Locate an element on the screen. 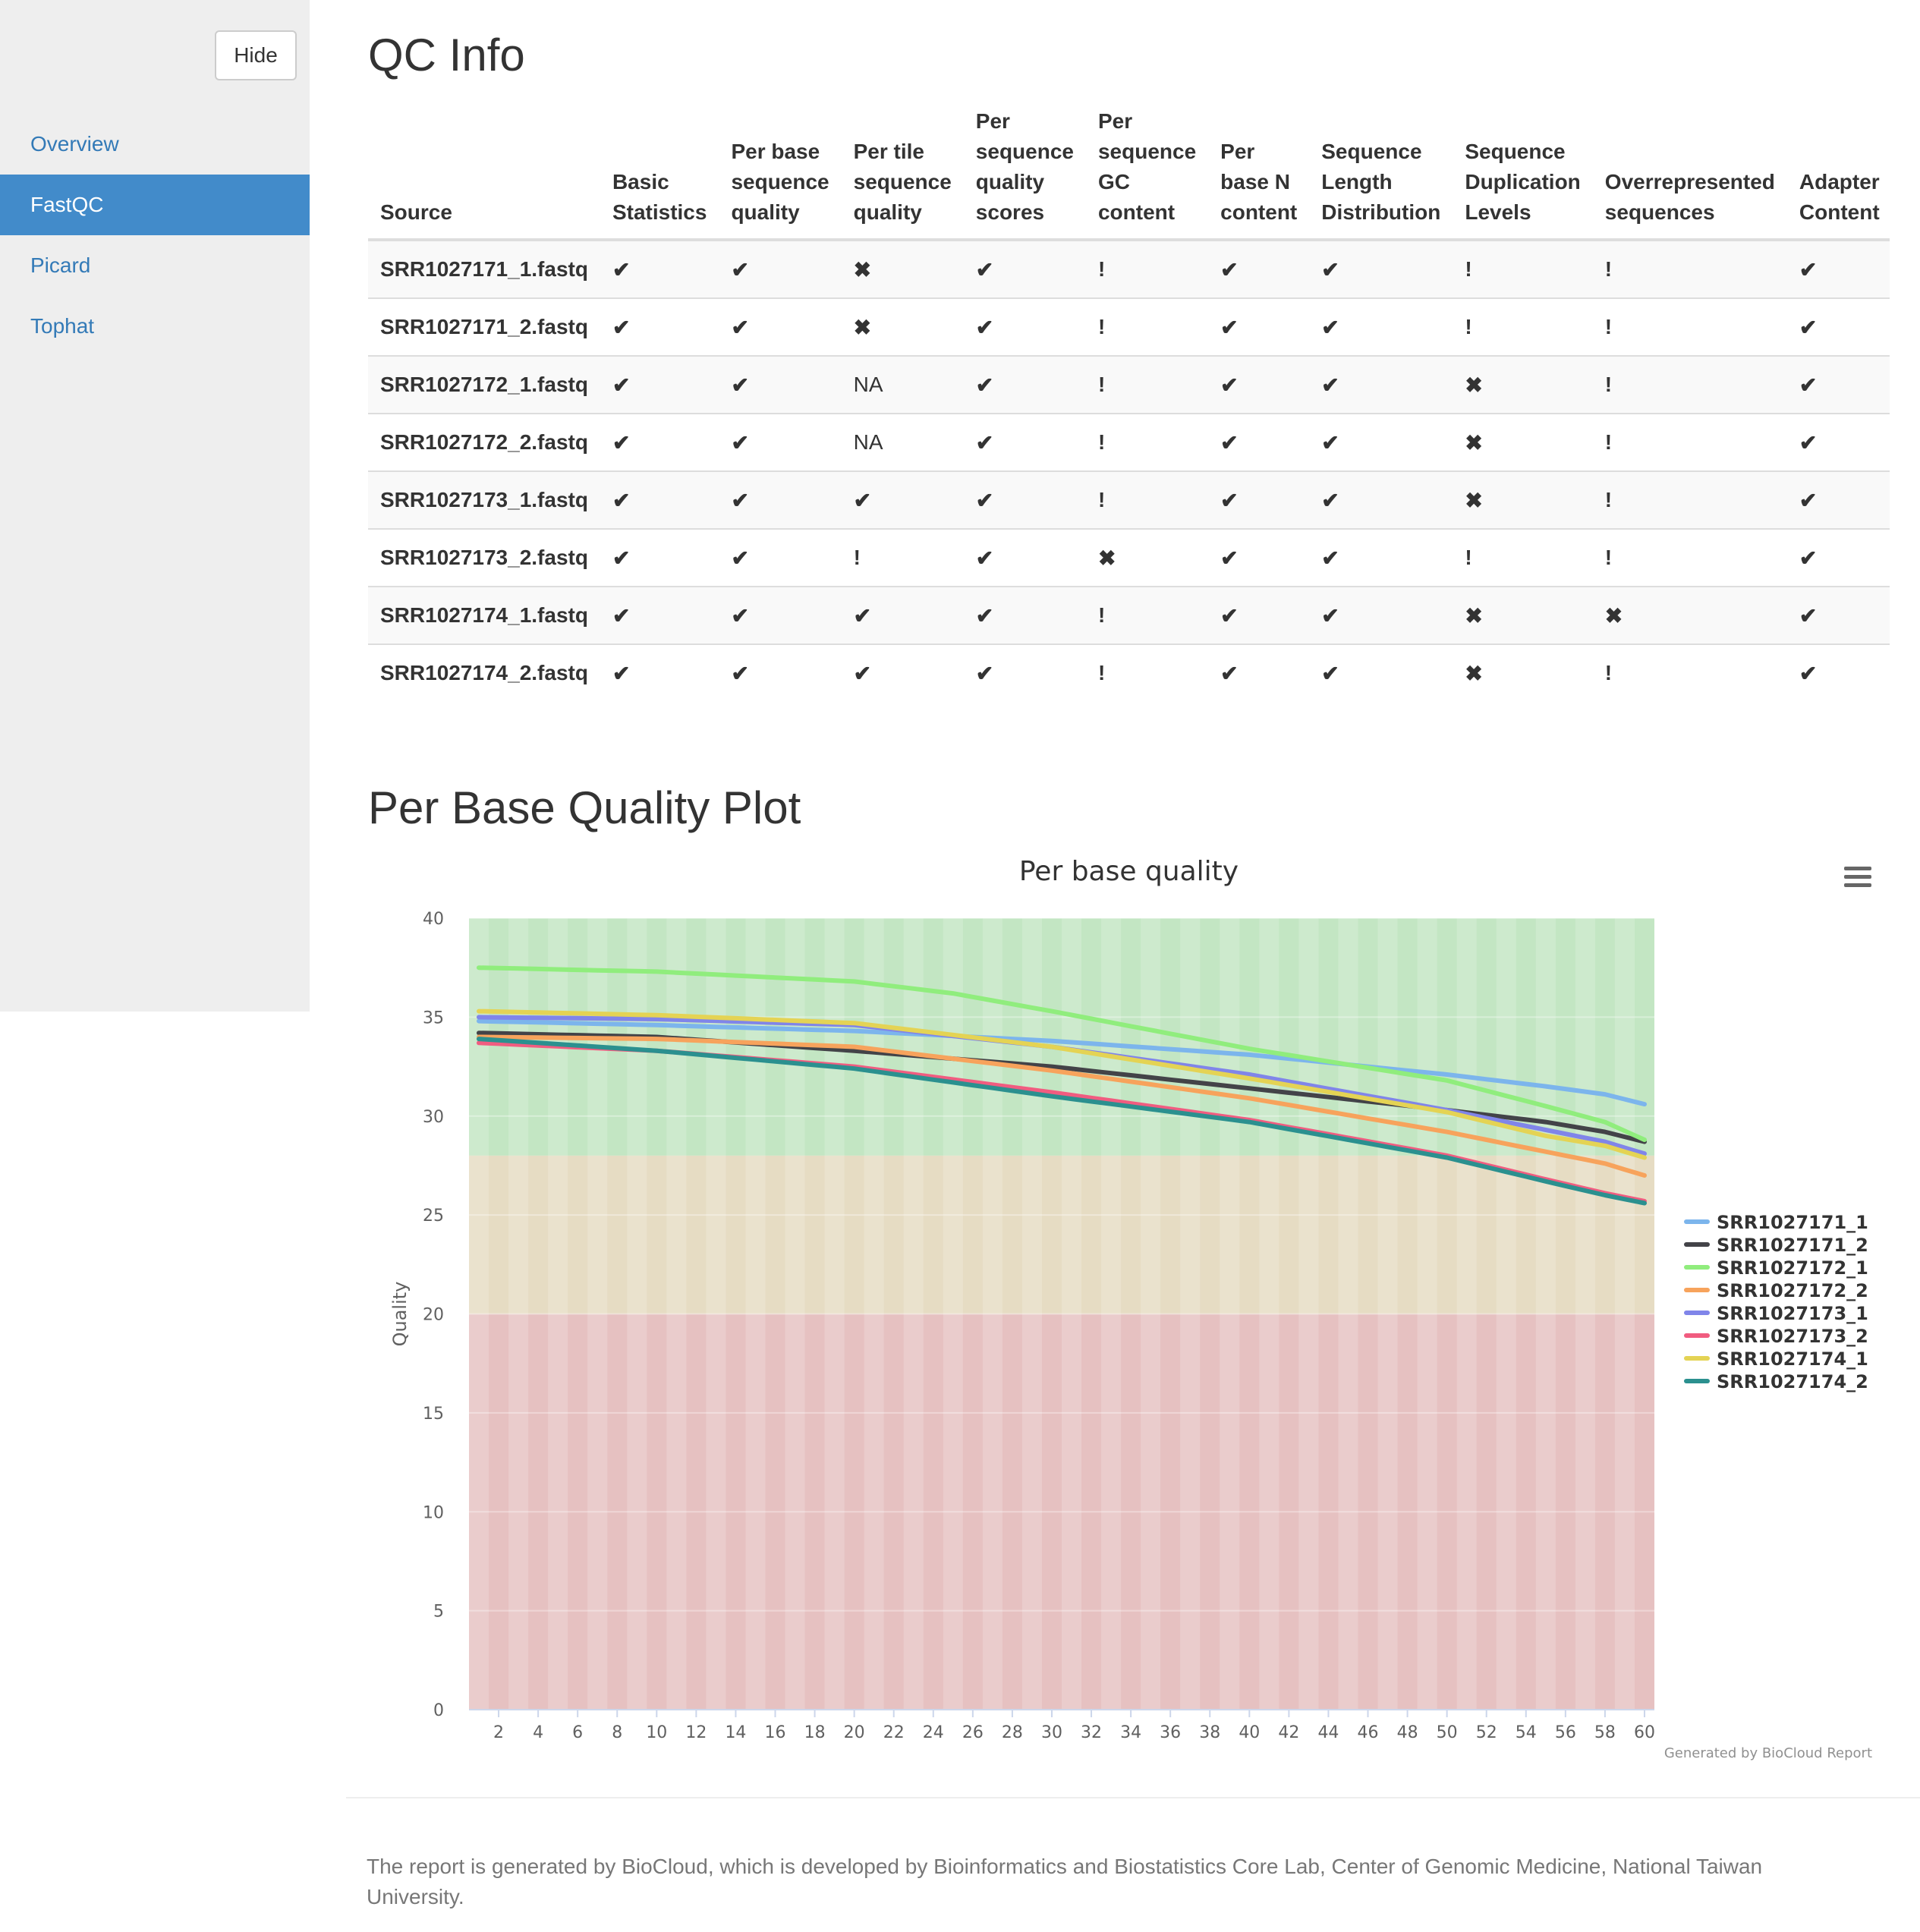  legend-item-label: SRR1027171_1 is located at coordinates (1792, 1222).